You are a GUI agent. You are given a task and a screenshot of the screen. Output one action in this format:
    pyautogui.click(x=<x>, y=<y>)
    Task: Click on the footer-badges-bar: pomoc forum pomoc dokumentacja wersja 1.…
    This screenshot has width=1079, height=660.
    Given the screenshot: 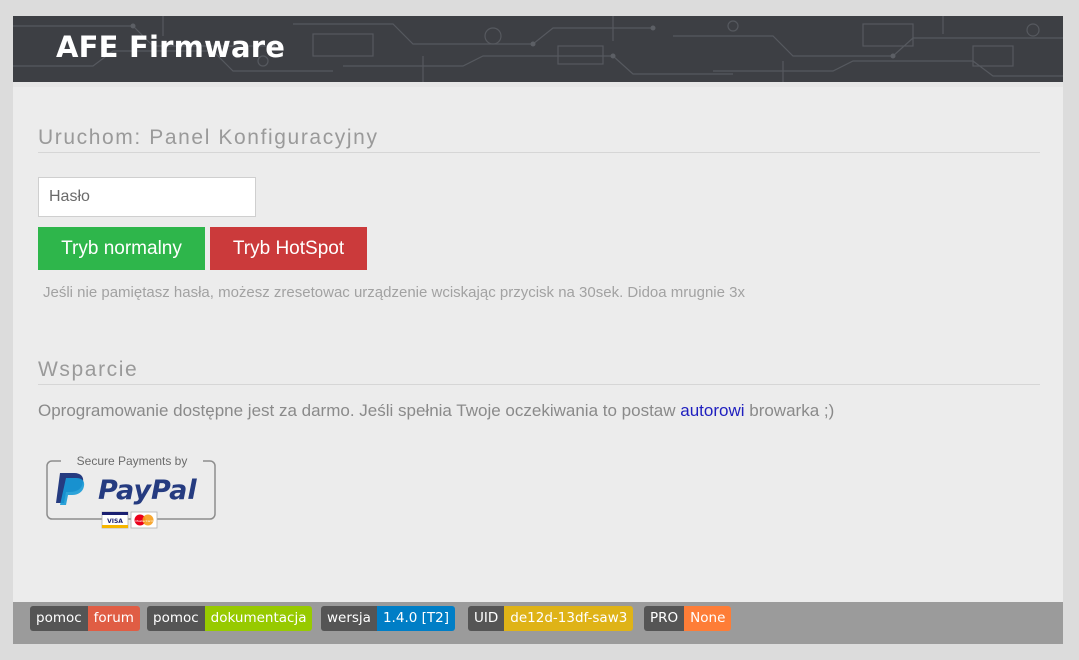 What is the action you would take?
    pyautogui.click(x=538, y=623)
    